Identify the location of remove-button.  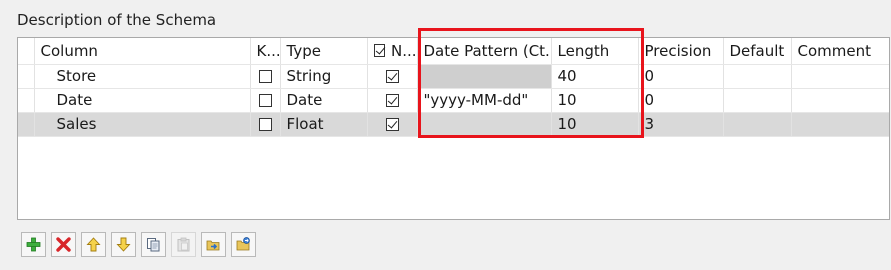
(63, 244).